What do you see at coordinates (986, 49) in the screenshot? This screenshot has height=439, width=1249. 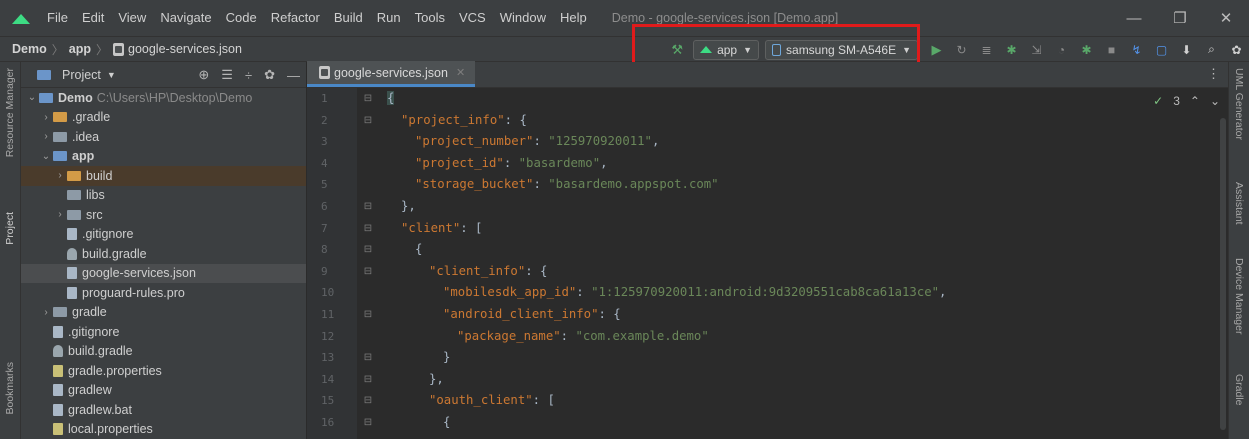 I see `apply-code-changes-icon: ≣` at bounding box center [986, 49].